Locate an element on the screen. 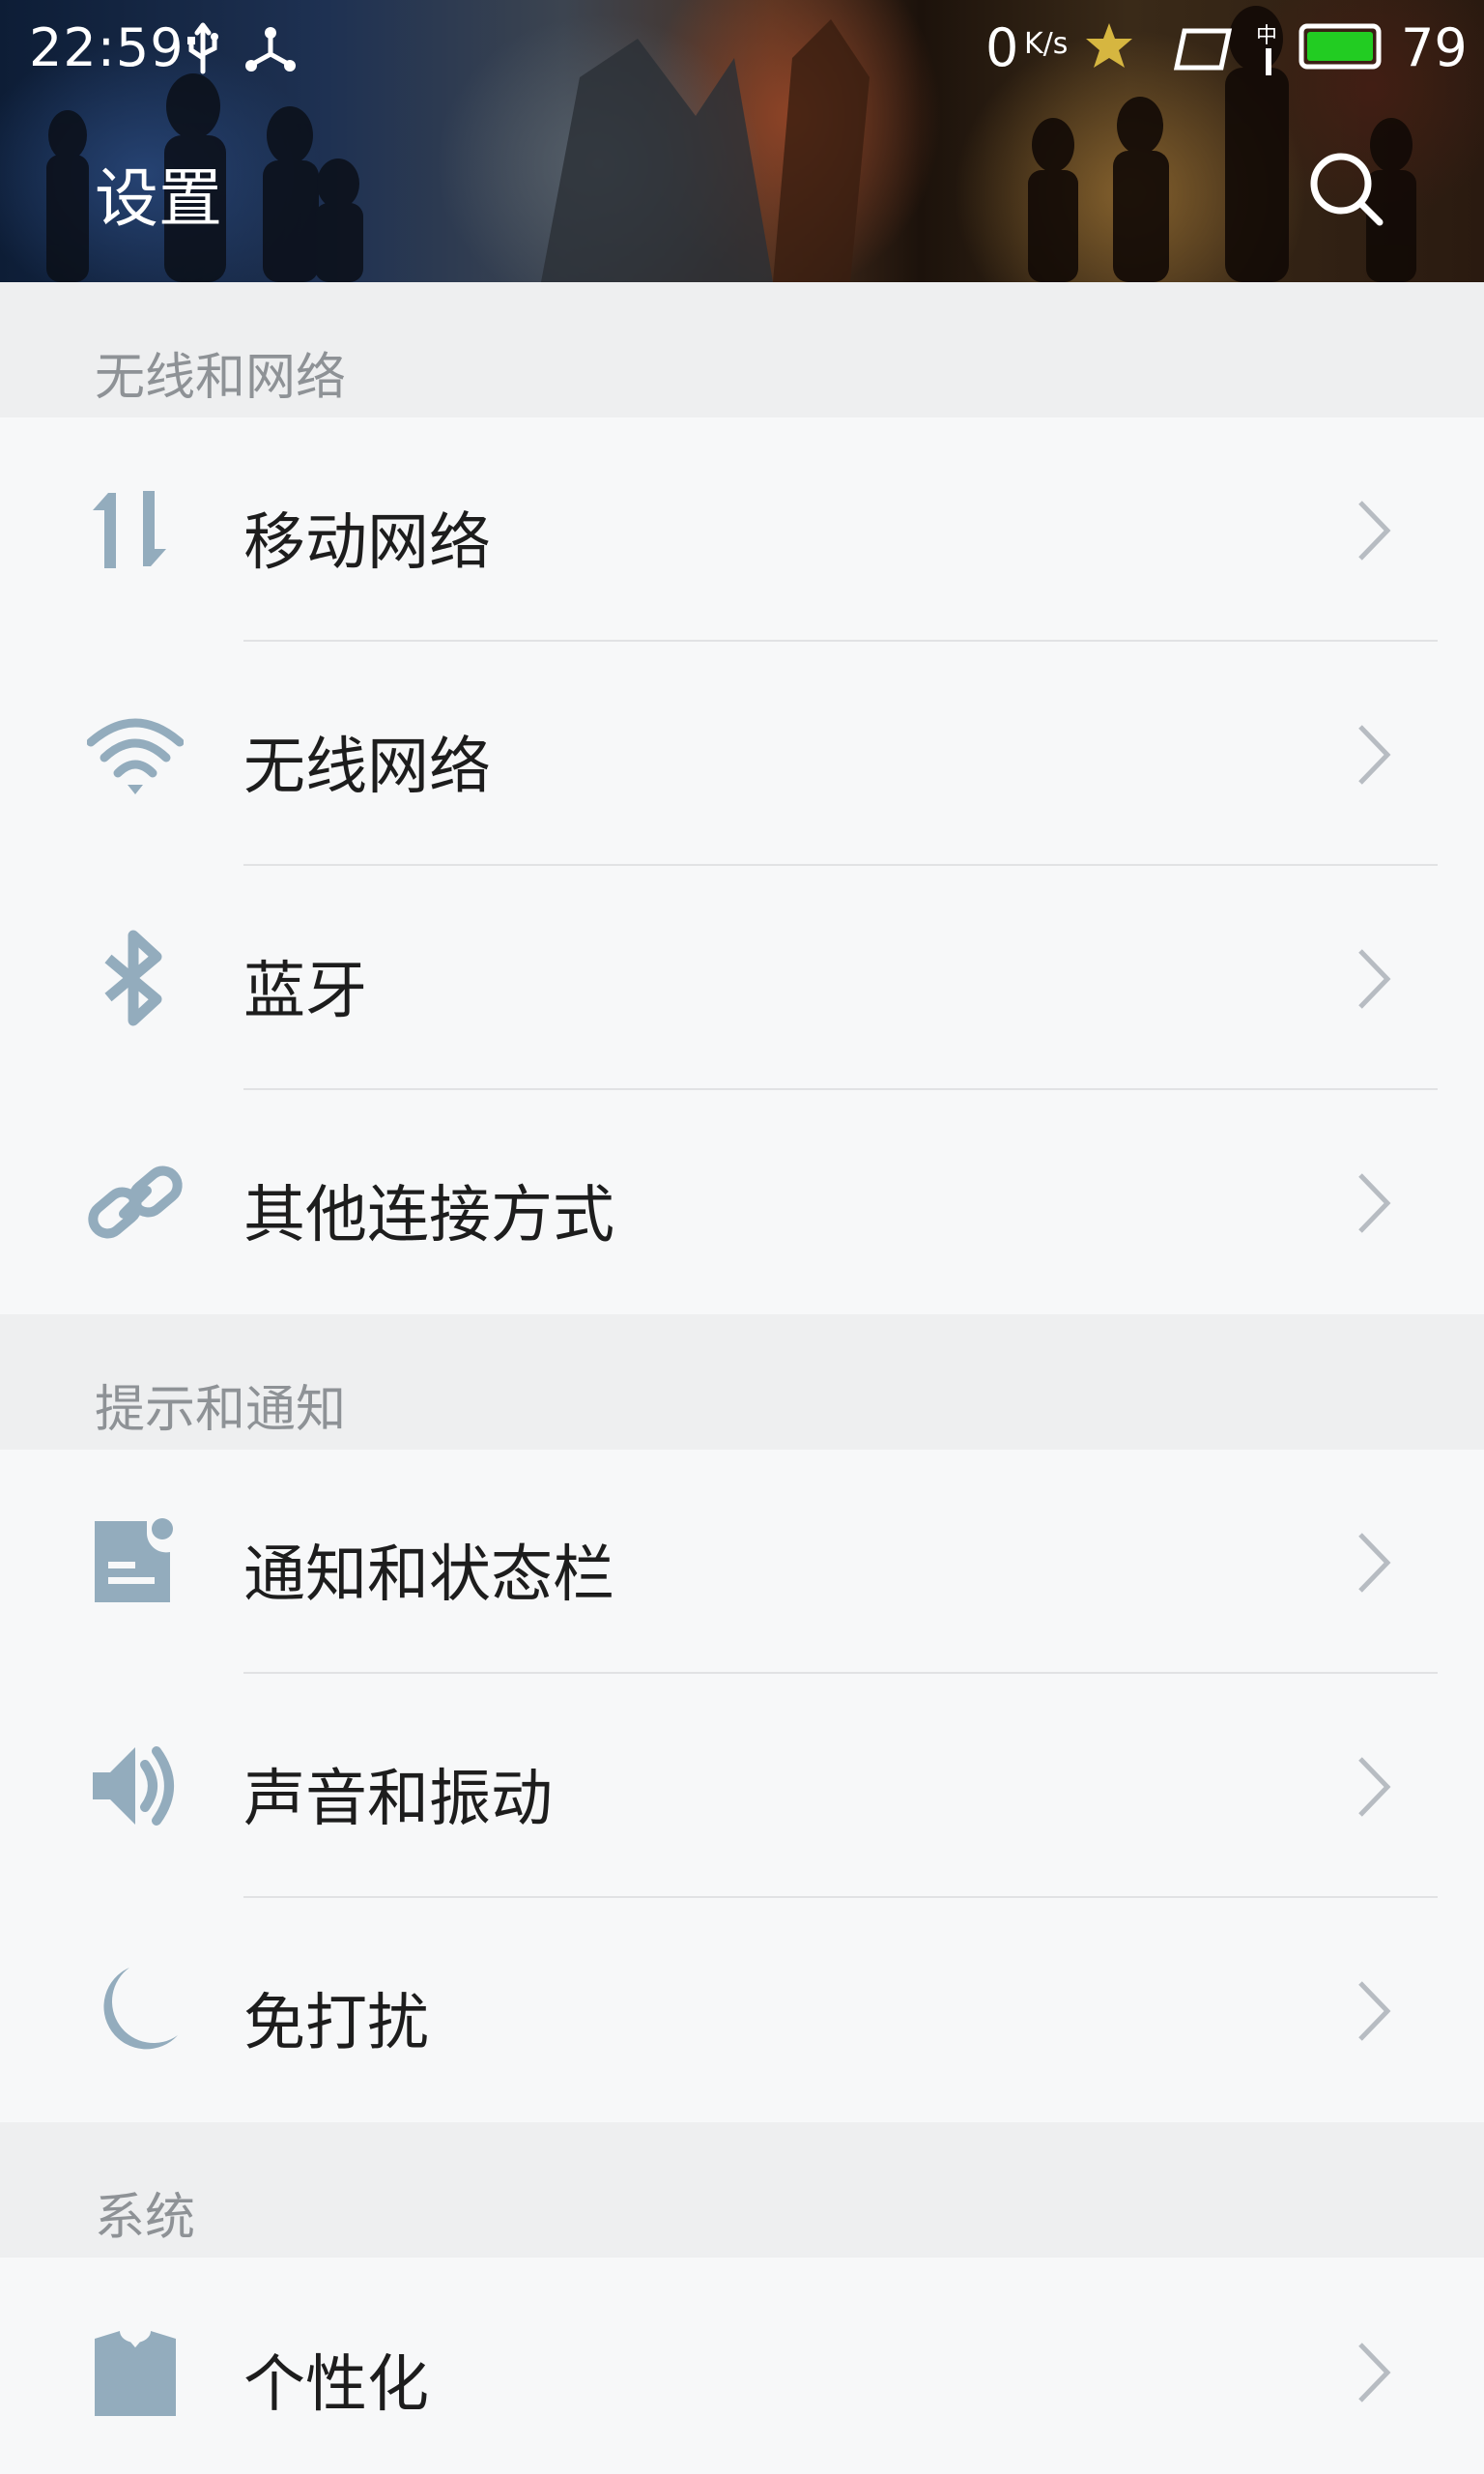  section-header-notifications: 提示和通知 is located at coordinates (742, 1382).